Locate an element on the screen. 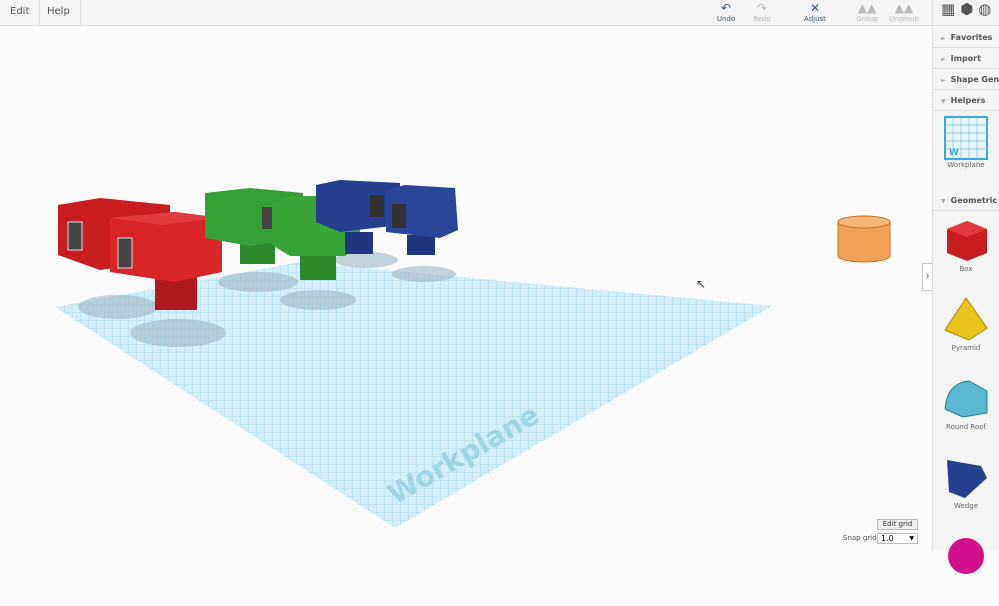 Image resolution: width=999 pixels, height=606 pixels. section-shape-generators: ► Shape Generators is located at coordinates (966, 79).